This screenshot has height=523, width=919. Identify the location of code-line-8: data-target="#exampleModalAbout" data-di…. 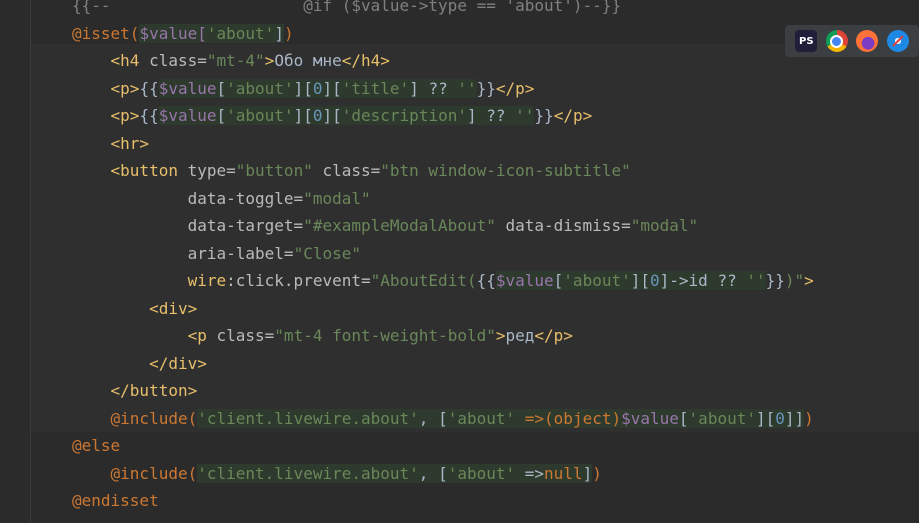
(385, 226).